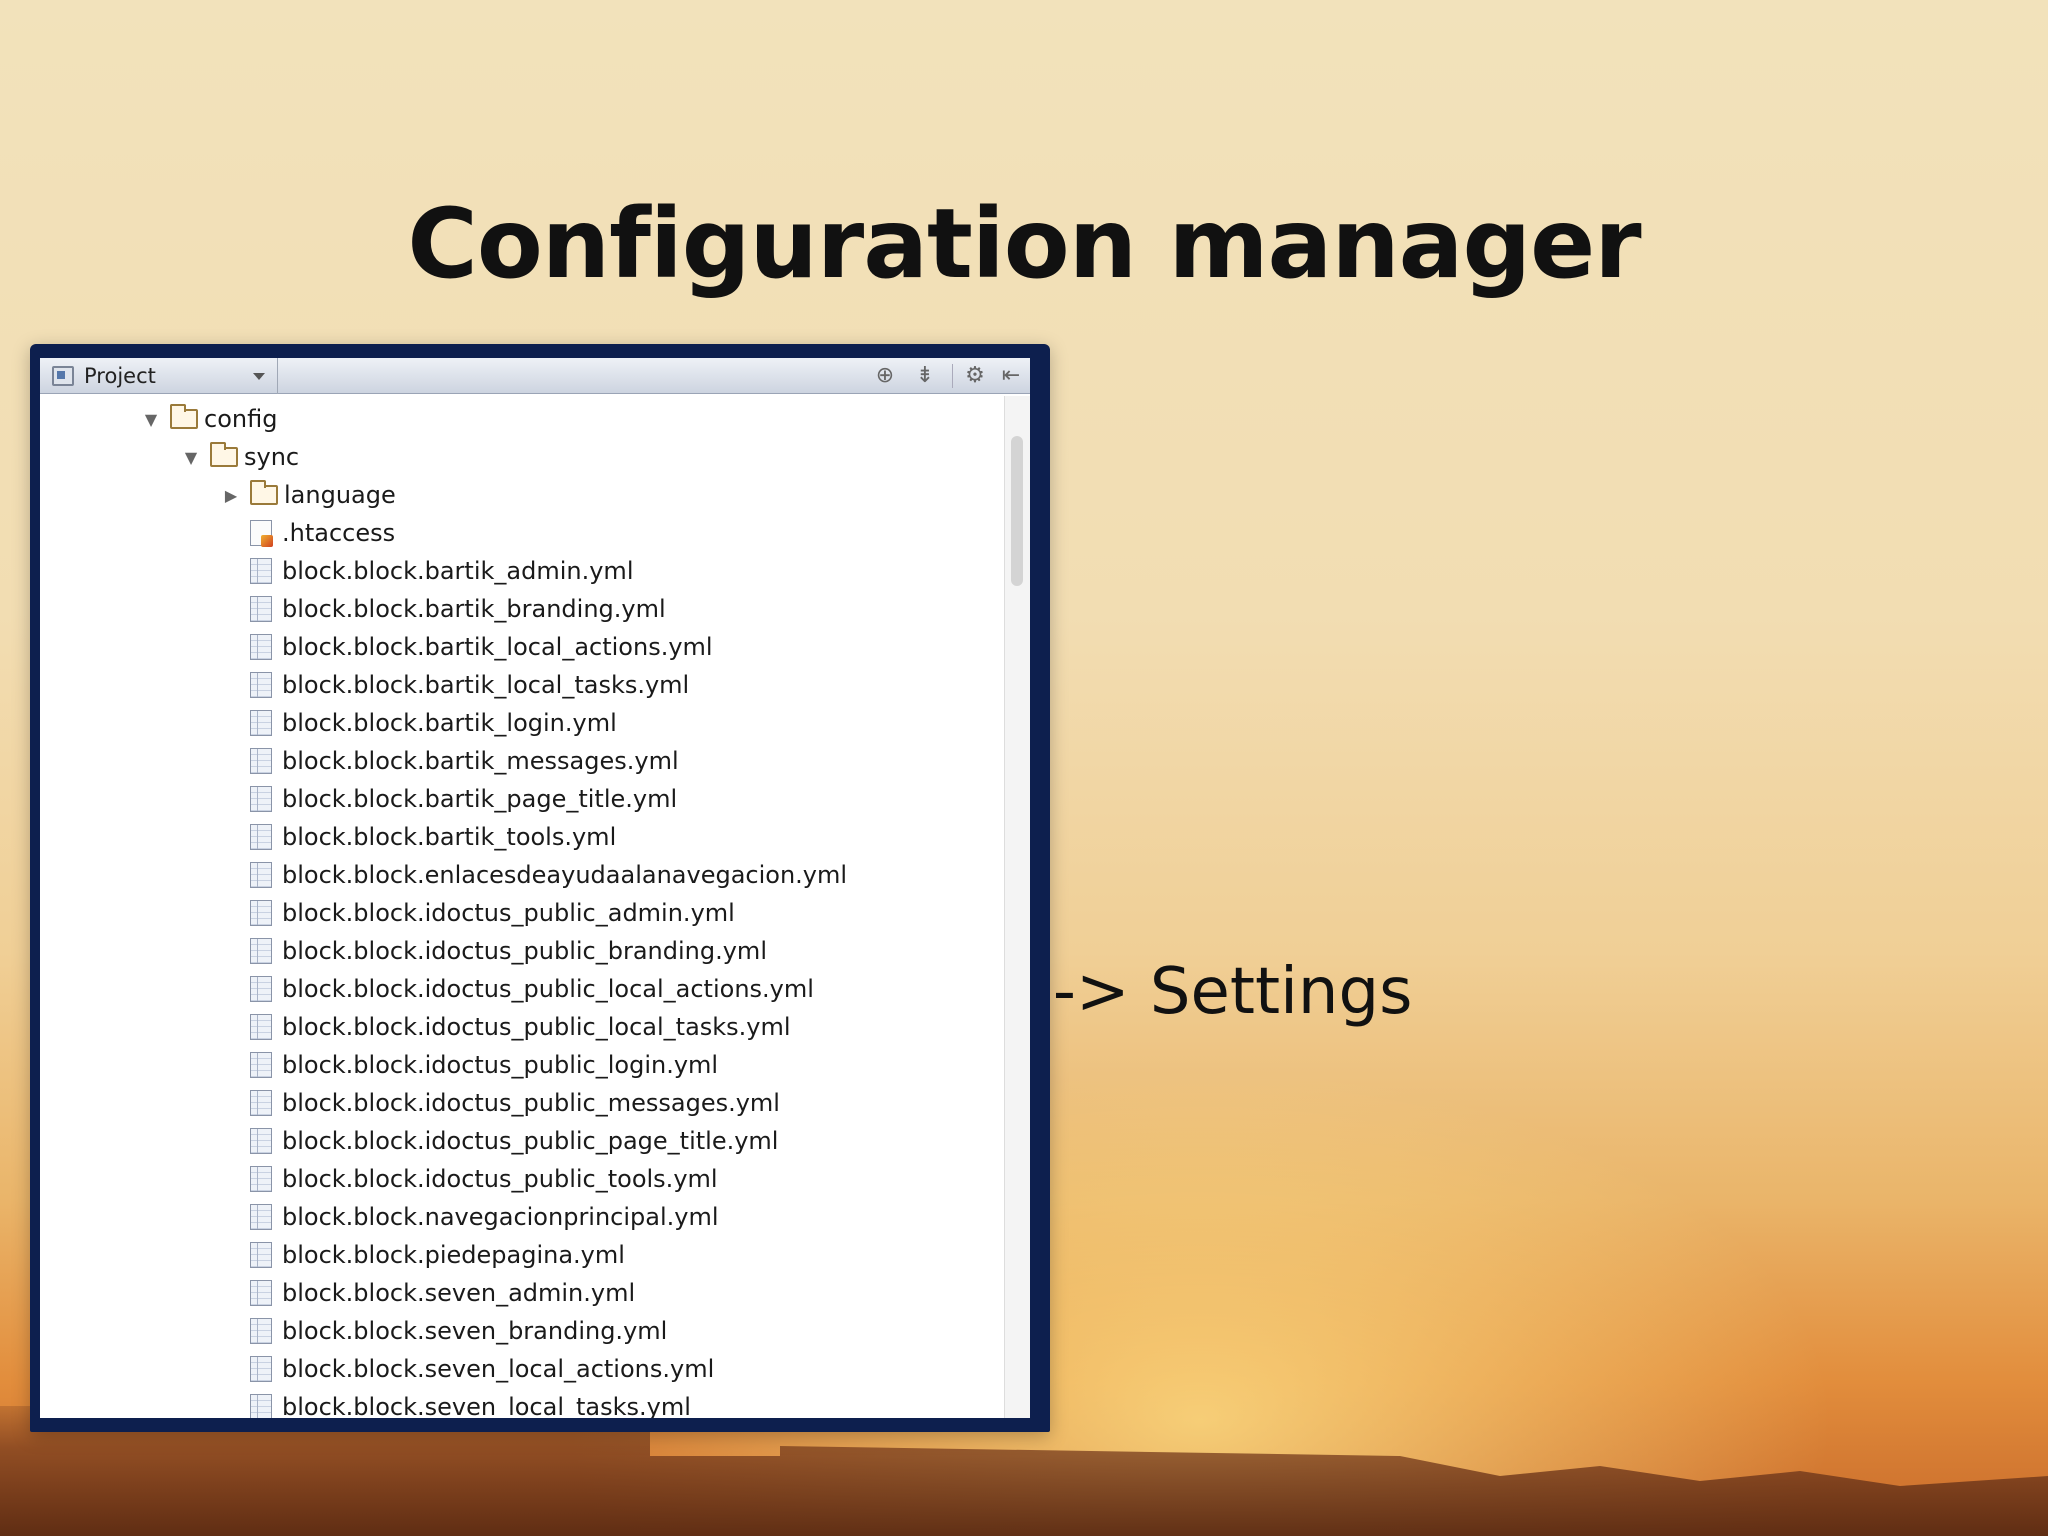 This screenshot has width=2048, height=1536. Describe the element at coordinates (449, 837) in the screenshot. I see `tree-item-label: block.block.bartik_tools.yml` at that location.